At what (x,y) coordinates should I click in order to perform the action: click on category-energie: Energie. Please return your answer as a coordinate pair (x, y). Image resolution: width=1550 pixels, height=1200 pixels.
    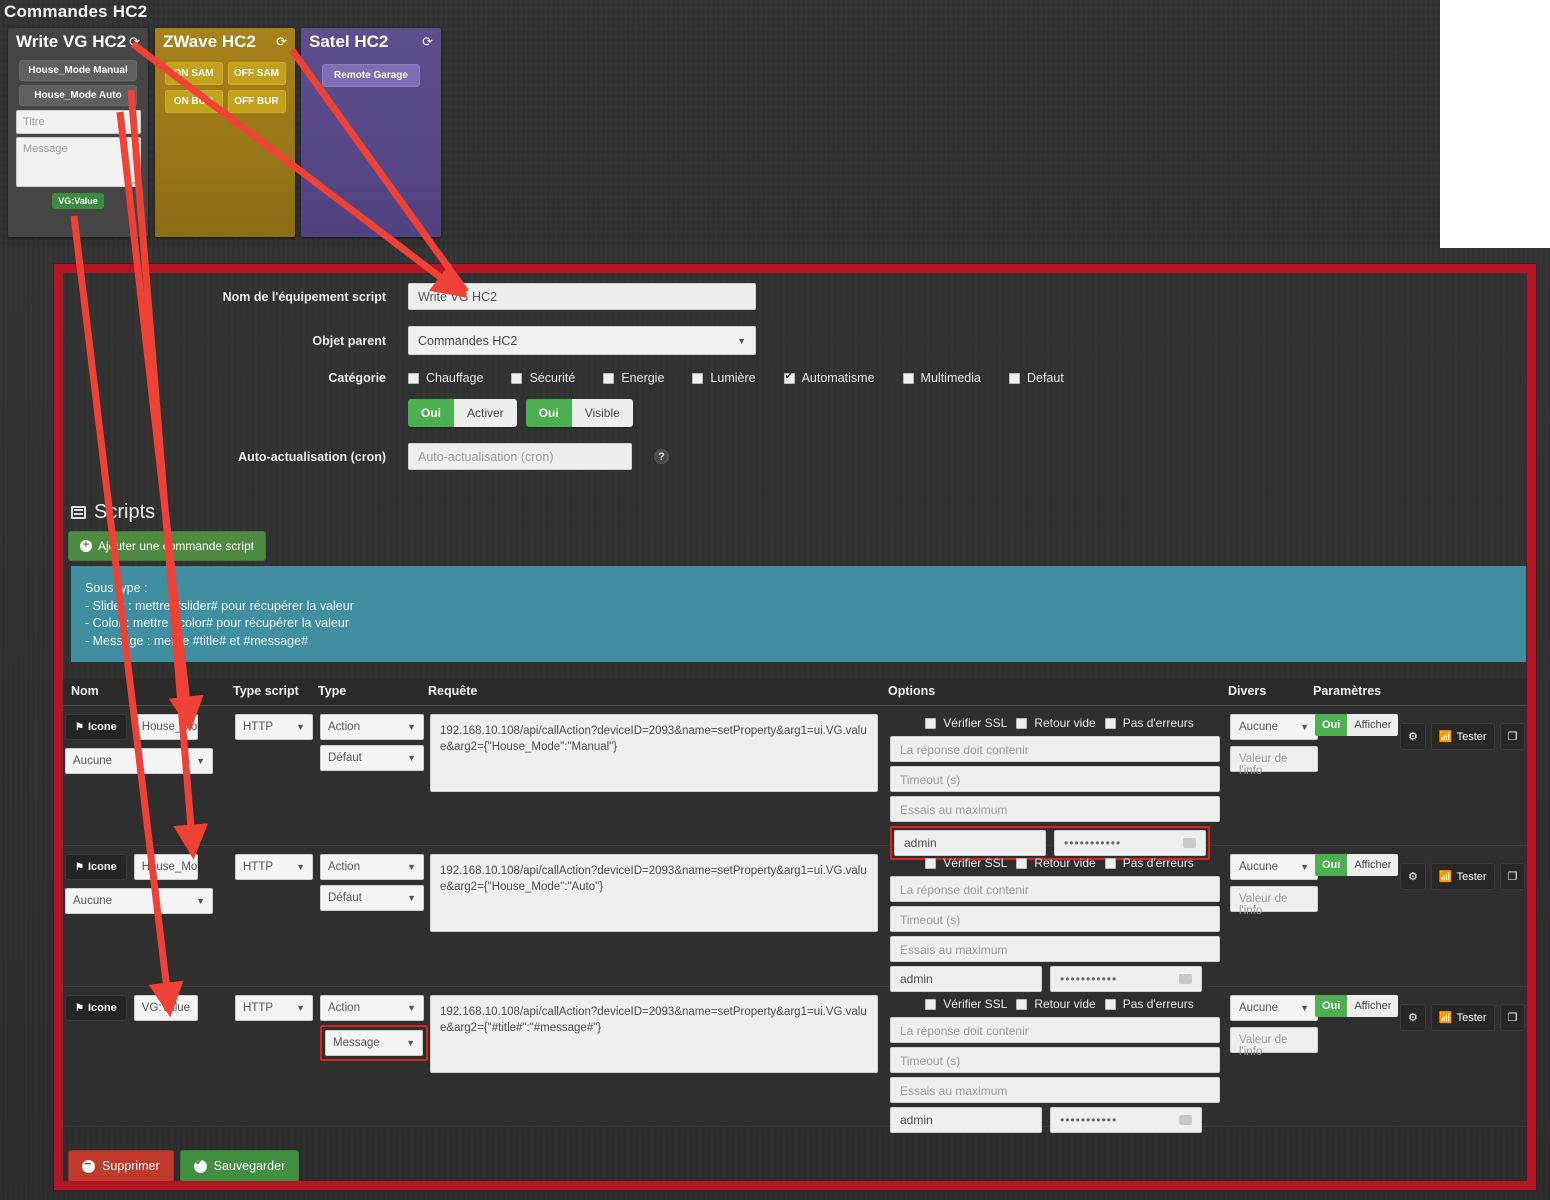
    Looking at the image, I should click on (633, 378).